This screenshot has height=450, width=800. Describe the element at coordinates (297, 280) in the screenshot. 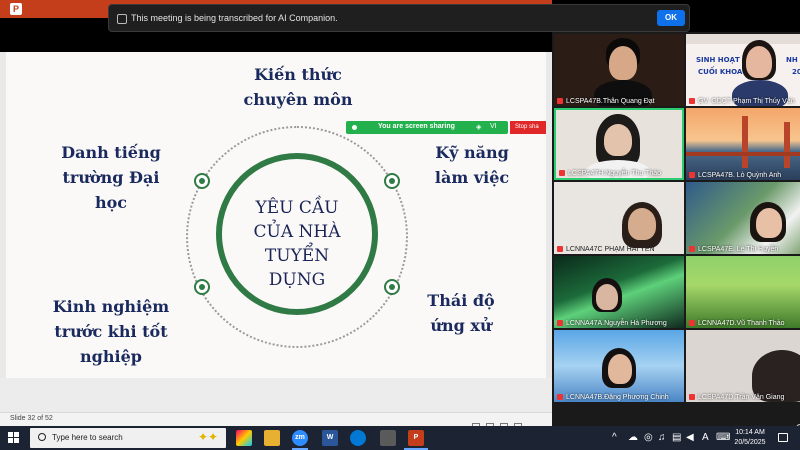

I see `center-line: DỤNG` at that location.